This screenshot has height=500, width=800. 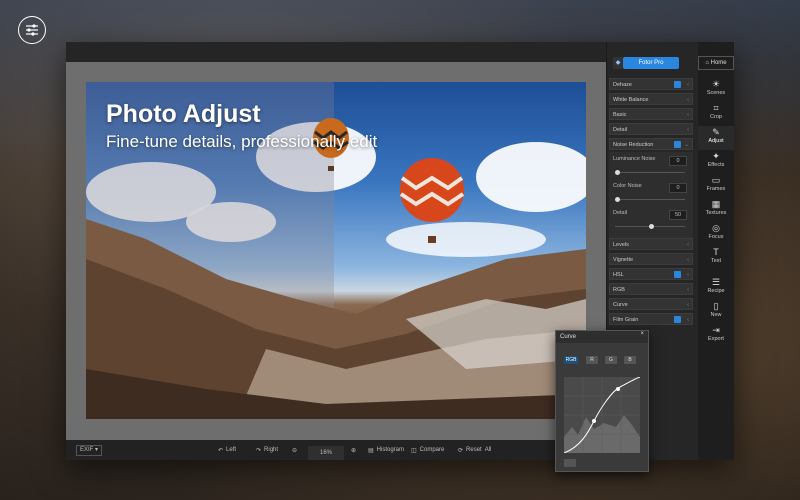 I want to click on export-icon: ⇥, so click(x=716, y=330).